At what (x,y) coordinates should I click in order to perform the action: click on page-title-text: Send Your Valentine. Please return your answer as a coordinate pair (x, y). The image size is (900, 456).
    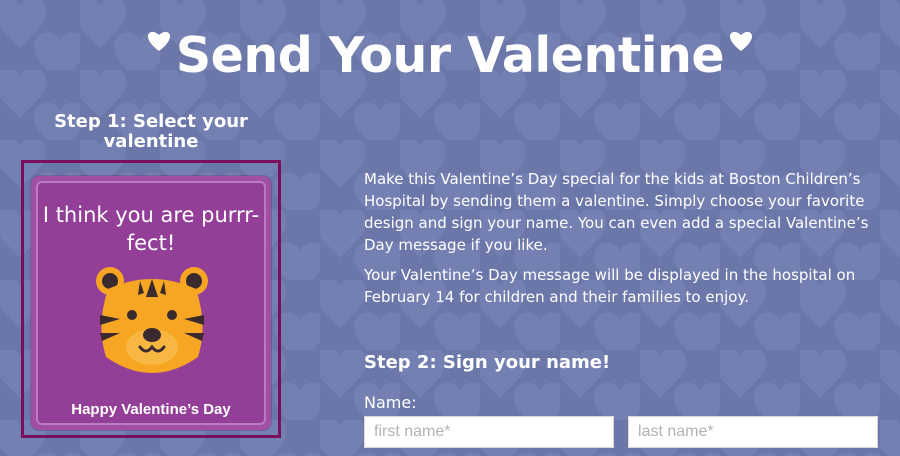
    Looking at the image, I should click on (450, 55).